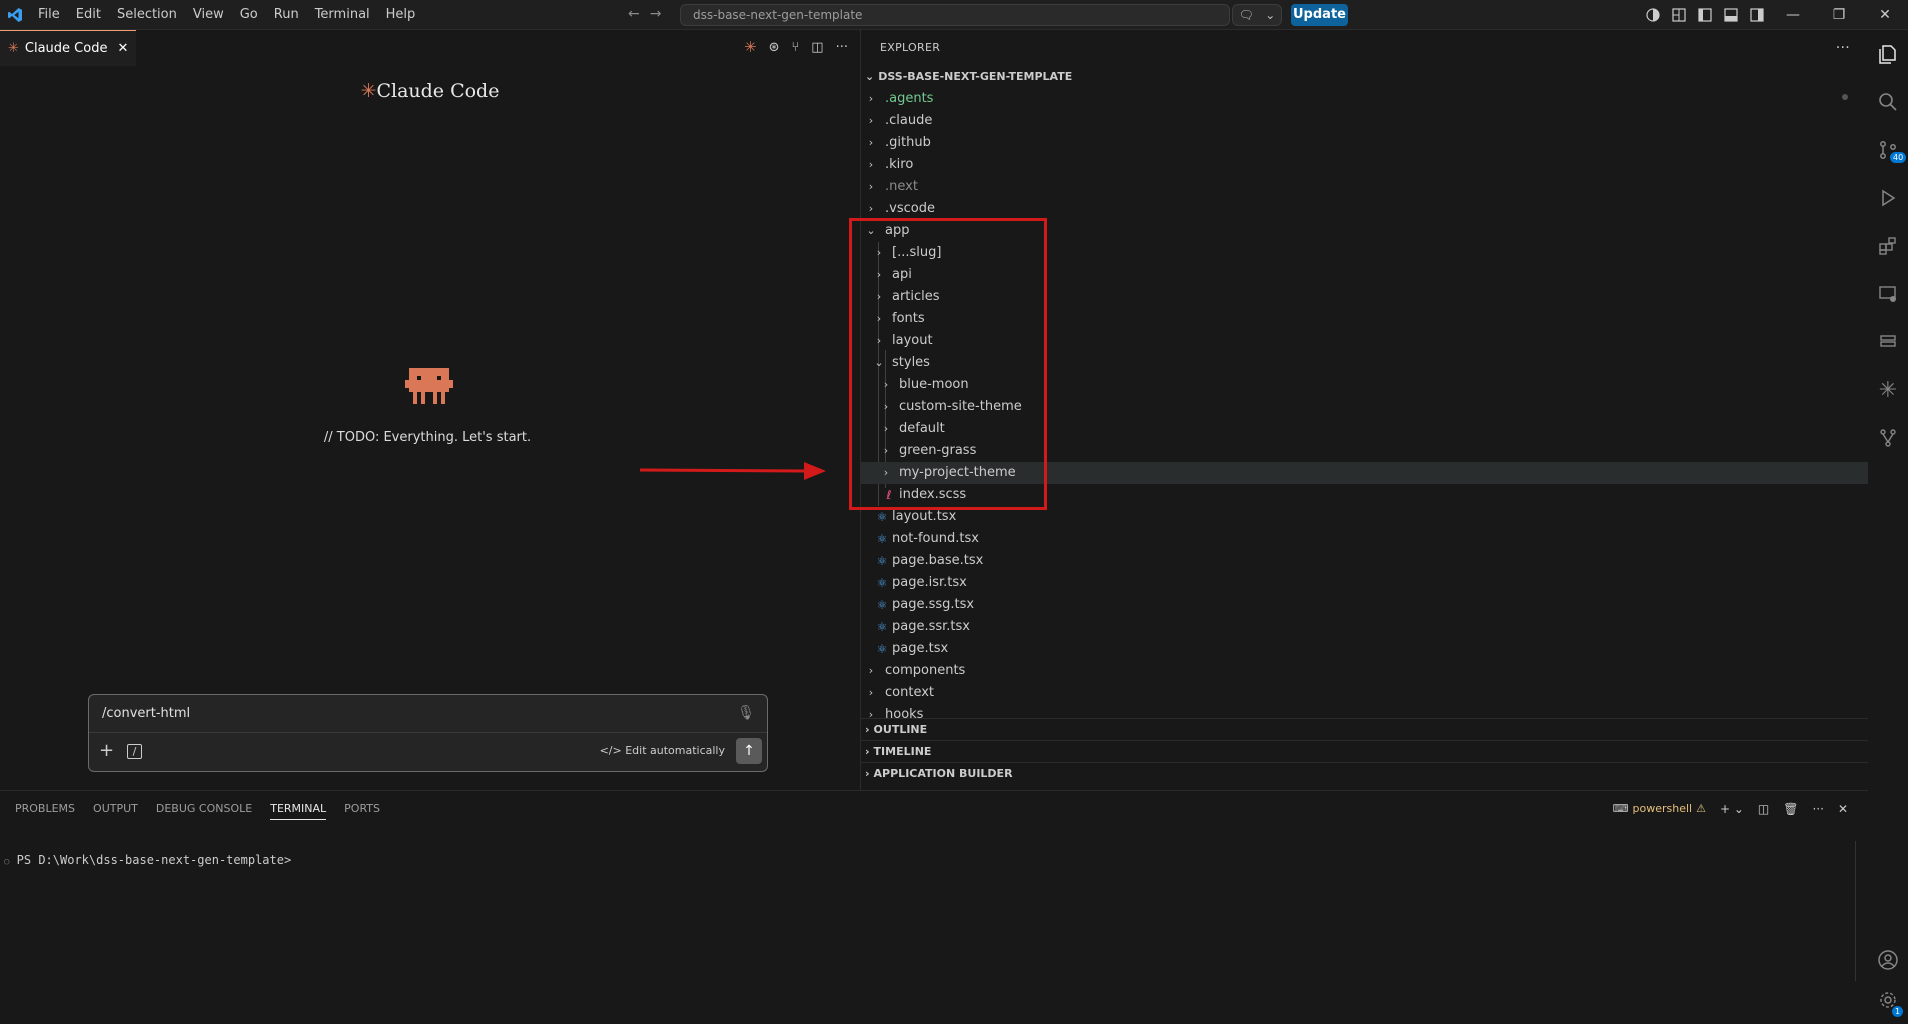 Image resolution: width=1908 pixels, height=1024 pixels. I want to click on command-center-search: dss-base-next-gen-template, so click(955, 15).